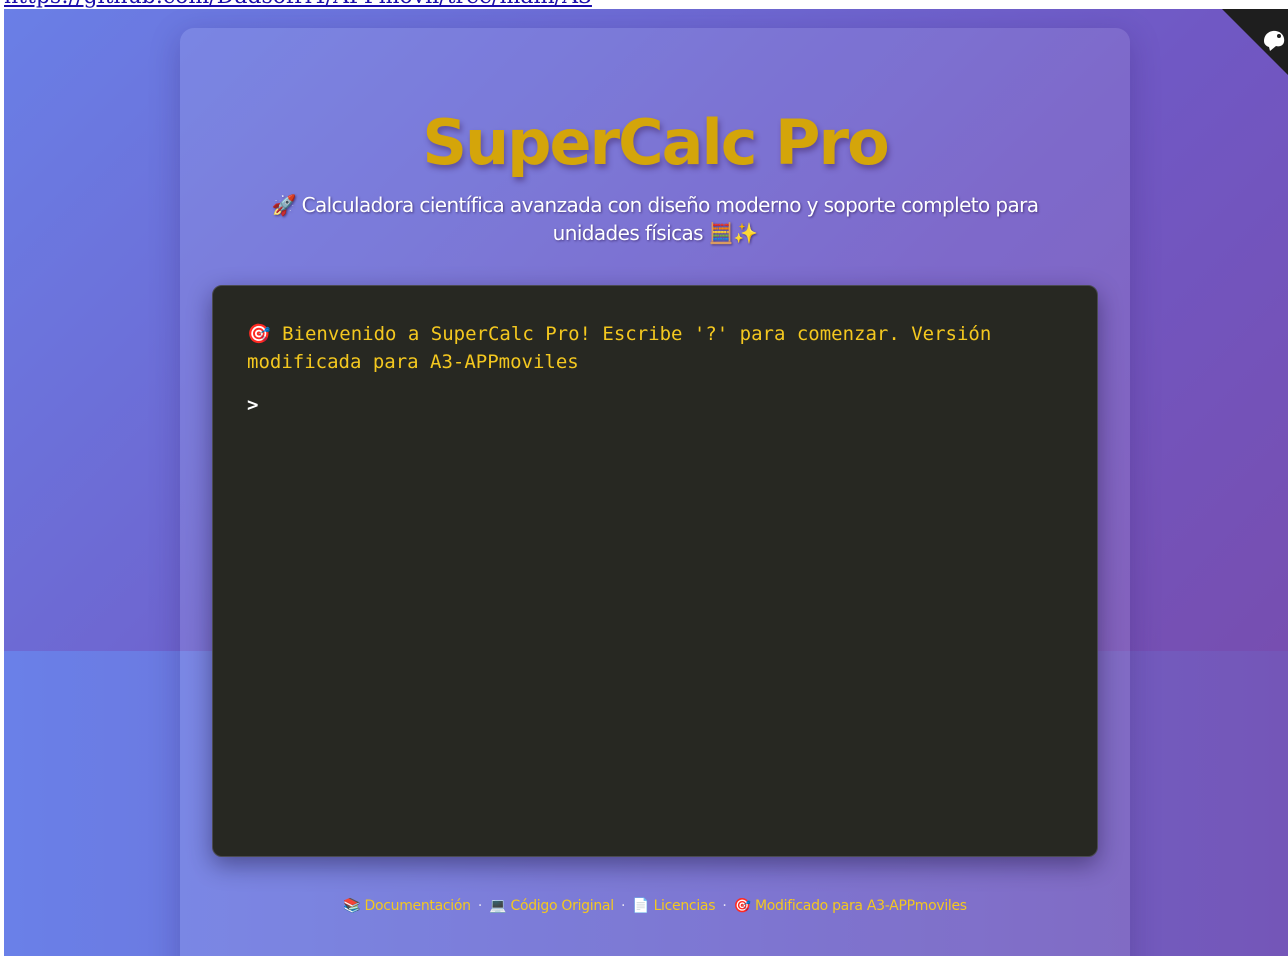 Image resolution: width=1288 pixels, height=956 pixels. What do you see at coordinates (417, 906) in the screenshot?
I see `documentation-link: Documentación` at bounding box center [417, 906].